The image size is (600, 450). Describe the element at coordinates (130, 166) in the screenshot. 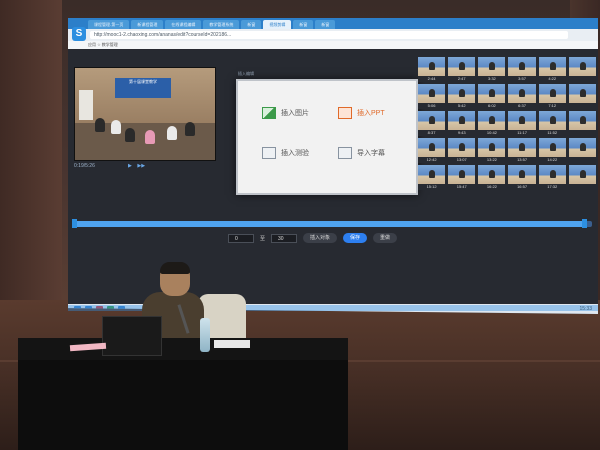

I see `play-button: ▶` at that location.